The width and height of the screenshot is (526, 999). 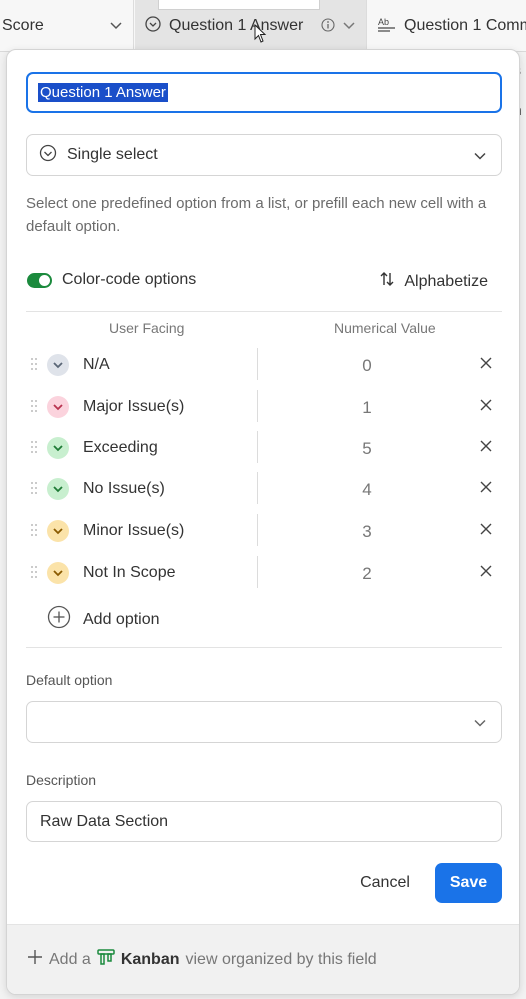 I want to click on option-label: Not In Scope, so click(x=129, y=573).